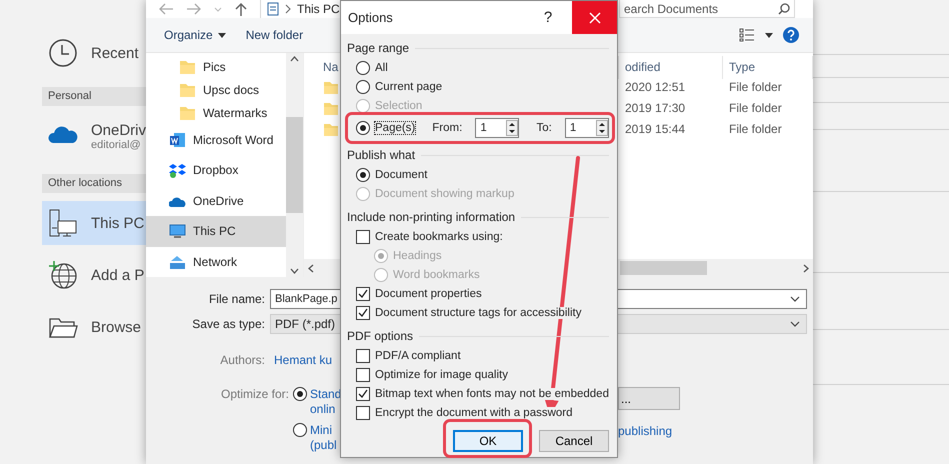 The image size is (949, 464). Describe the element at coordinates (655, 87) in the screenshot. I see `date-cell-text: 2020 12:51` at that location.